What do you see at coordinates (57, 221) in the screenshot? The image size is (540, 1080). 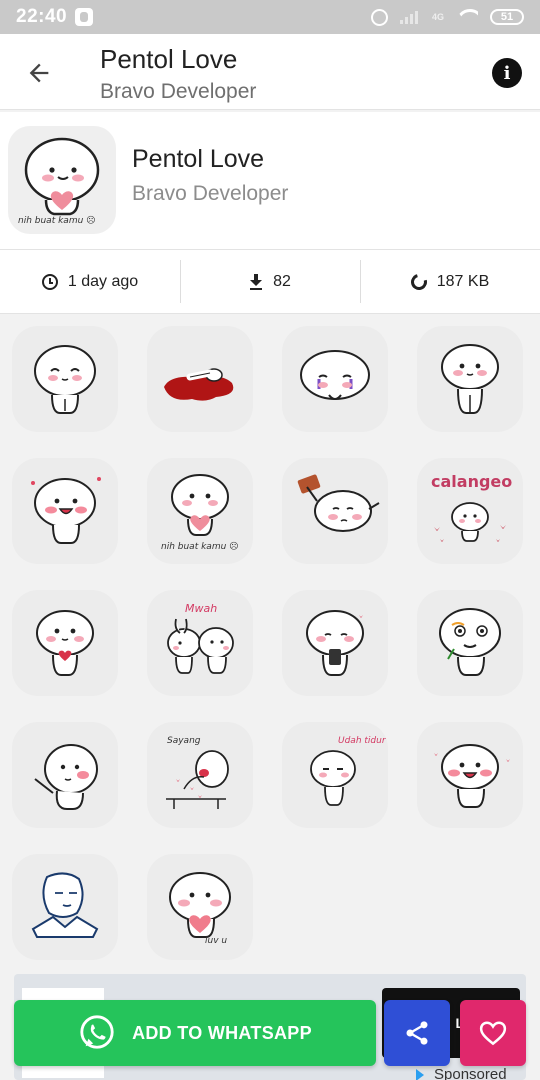 I see `tray-caption: nih buat kamu ☹` at bounding box center [57, 221].